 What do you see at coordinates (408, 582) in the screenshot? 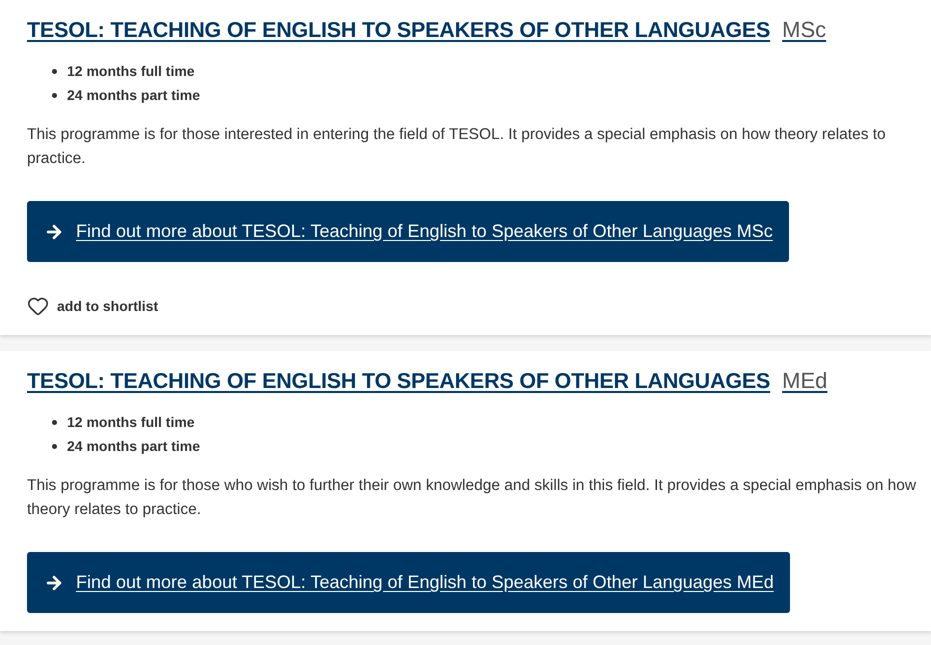
I see `find-out-more-button: Find out more about TESOL: Teaching of English to Speakers of Other Languages MEd` at bounding box center [408, 582].